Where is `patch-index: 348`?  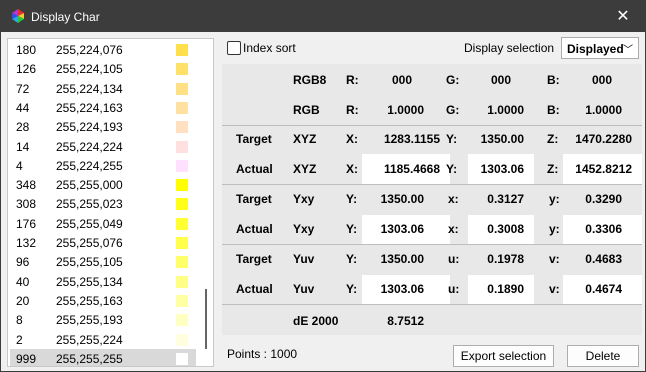 patch-index: 348 is located at coordinates (26, 185).